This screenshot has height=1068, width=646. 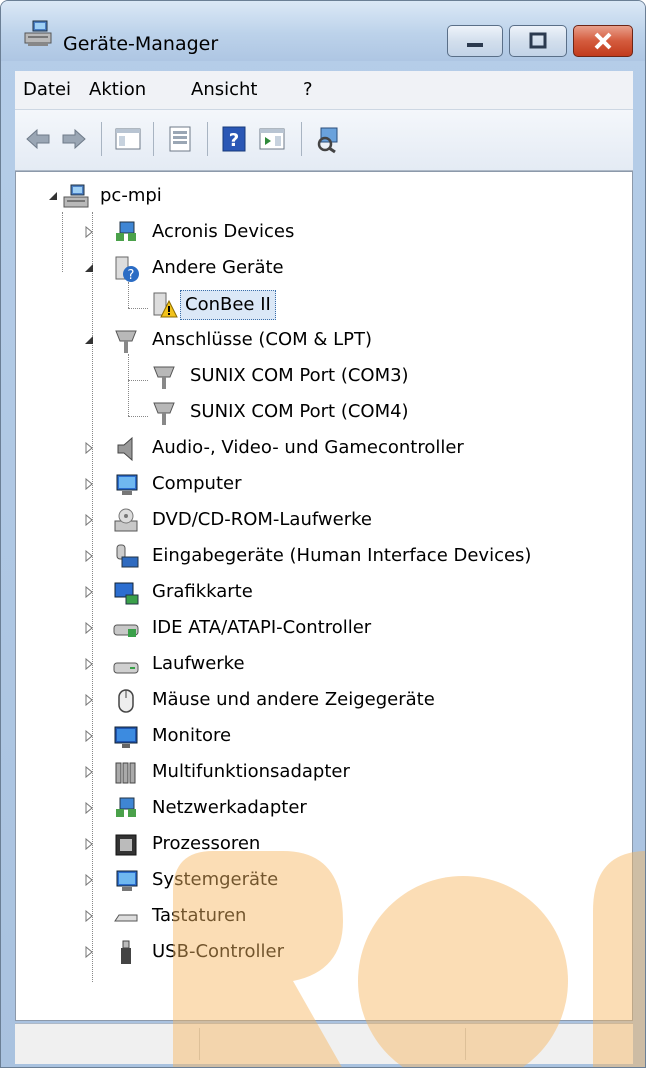 What do you see at coordinates (128, 139) in the screenshot?
I see `show-hide-console-tree-icon` at bounding box center [128, 139].